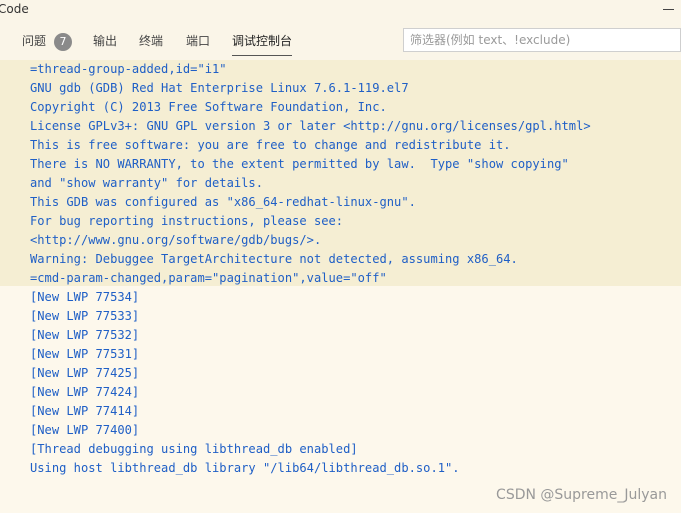 Image resolution: width=681 pixels, height=513 pixels. Describe the element at coordinates (581, 495) in the screenshot. I see `csdn-watermark: CSDN @Supreme_Julyan` at that location.